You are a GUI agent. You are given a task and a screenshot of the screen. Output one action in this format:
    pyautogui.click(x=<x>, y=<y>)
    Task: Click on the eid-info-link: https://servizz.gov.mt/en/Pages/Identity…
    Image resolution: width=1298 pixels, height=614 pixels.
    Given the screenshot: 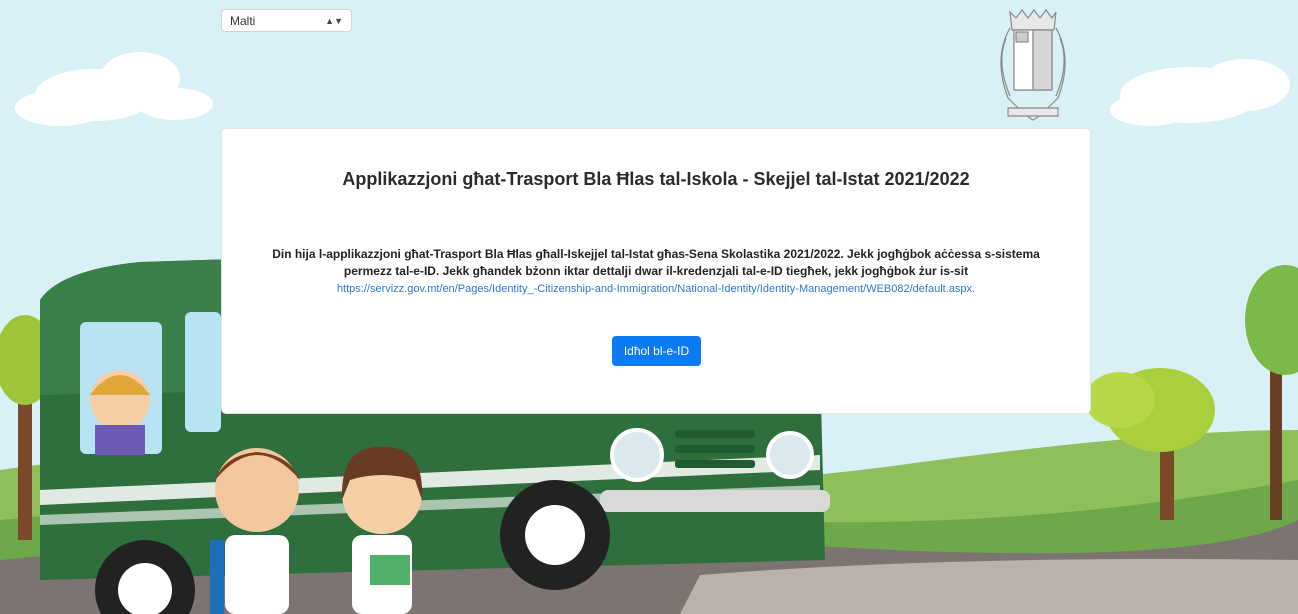 What is the action you would take?
    pyautogui.click(x=656, y=289)
    